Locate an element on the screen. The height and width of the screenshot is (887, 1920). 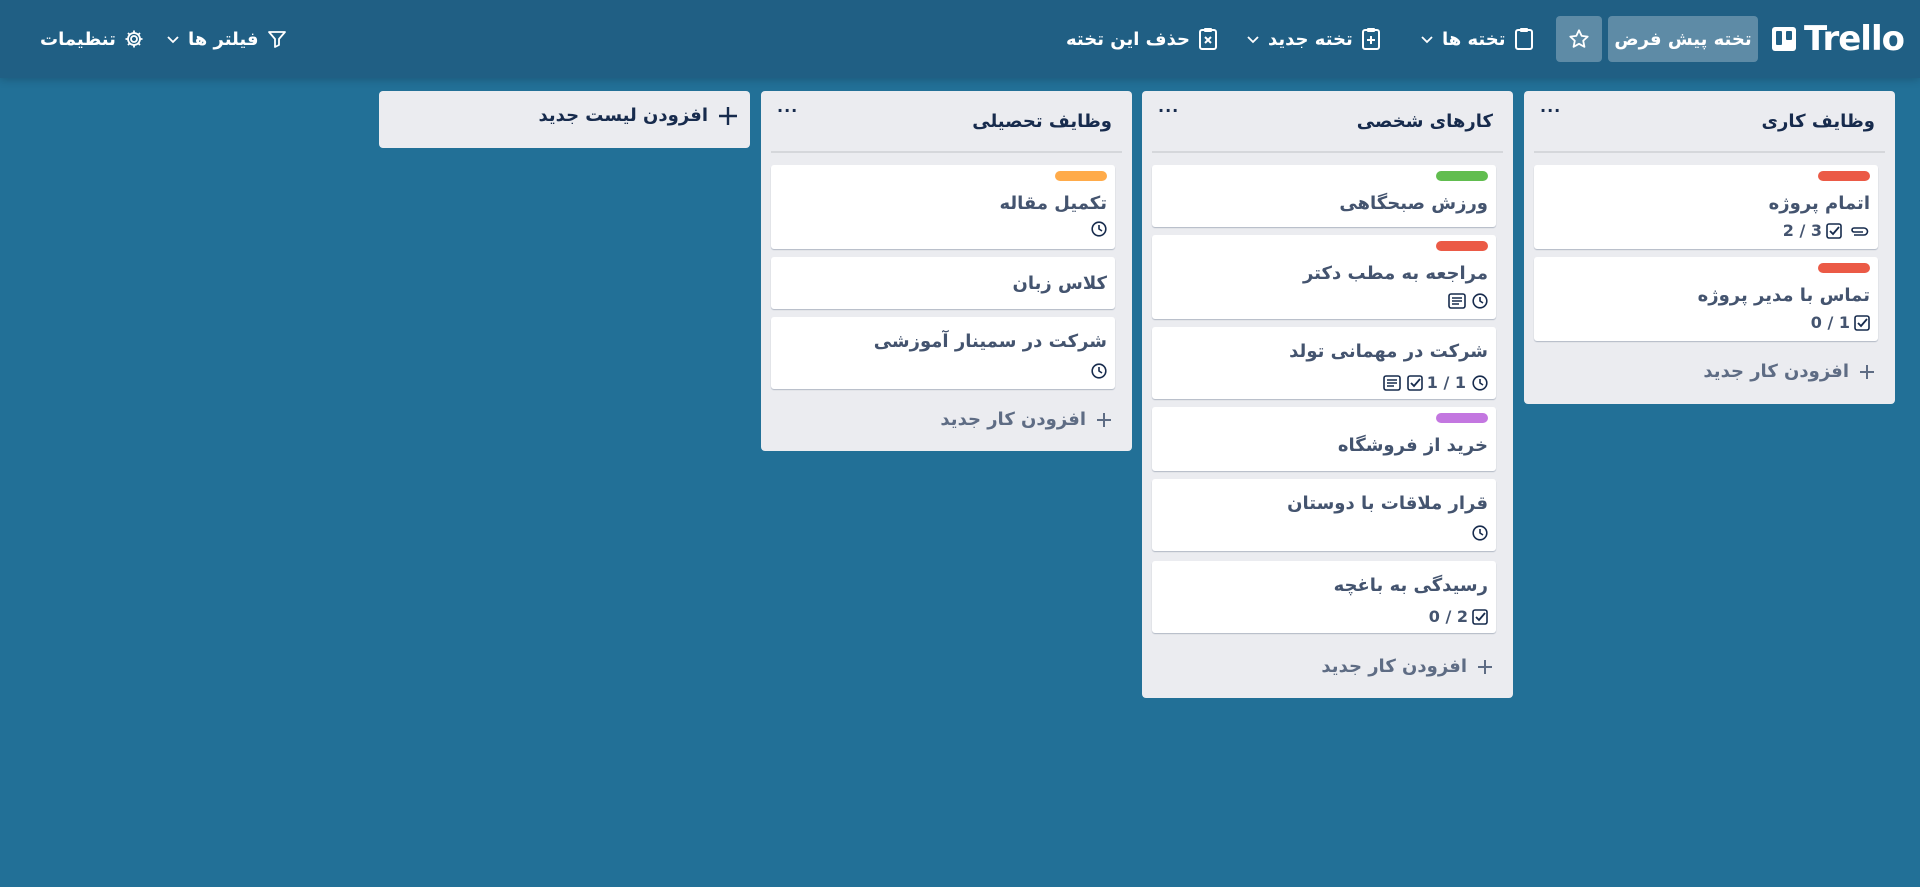
clipboard-x-icon is located at coordinates (1208, 39).